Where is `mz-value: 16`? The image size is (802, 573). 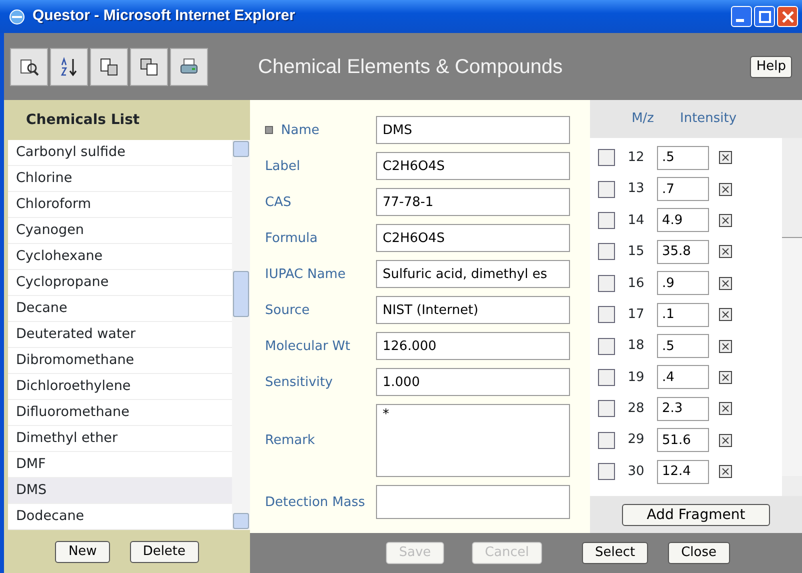 mz-value: 16 is located at coordinates (636, 283).